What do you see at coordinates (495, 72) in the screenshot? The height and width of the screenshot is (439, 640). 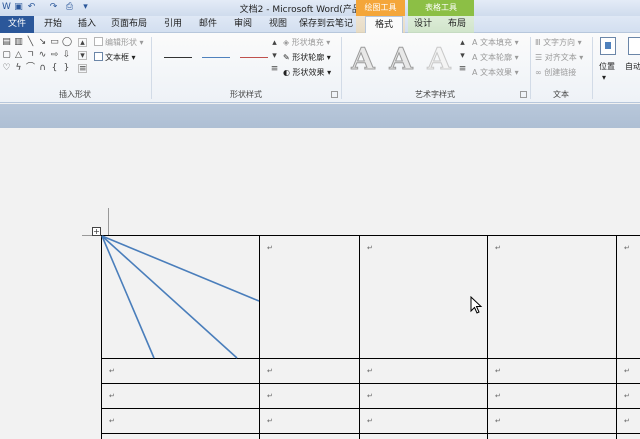 I see `text-effects-button: A 文本效果 ▾` at bounding box center [495, 72].